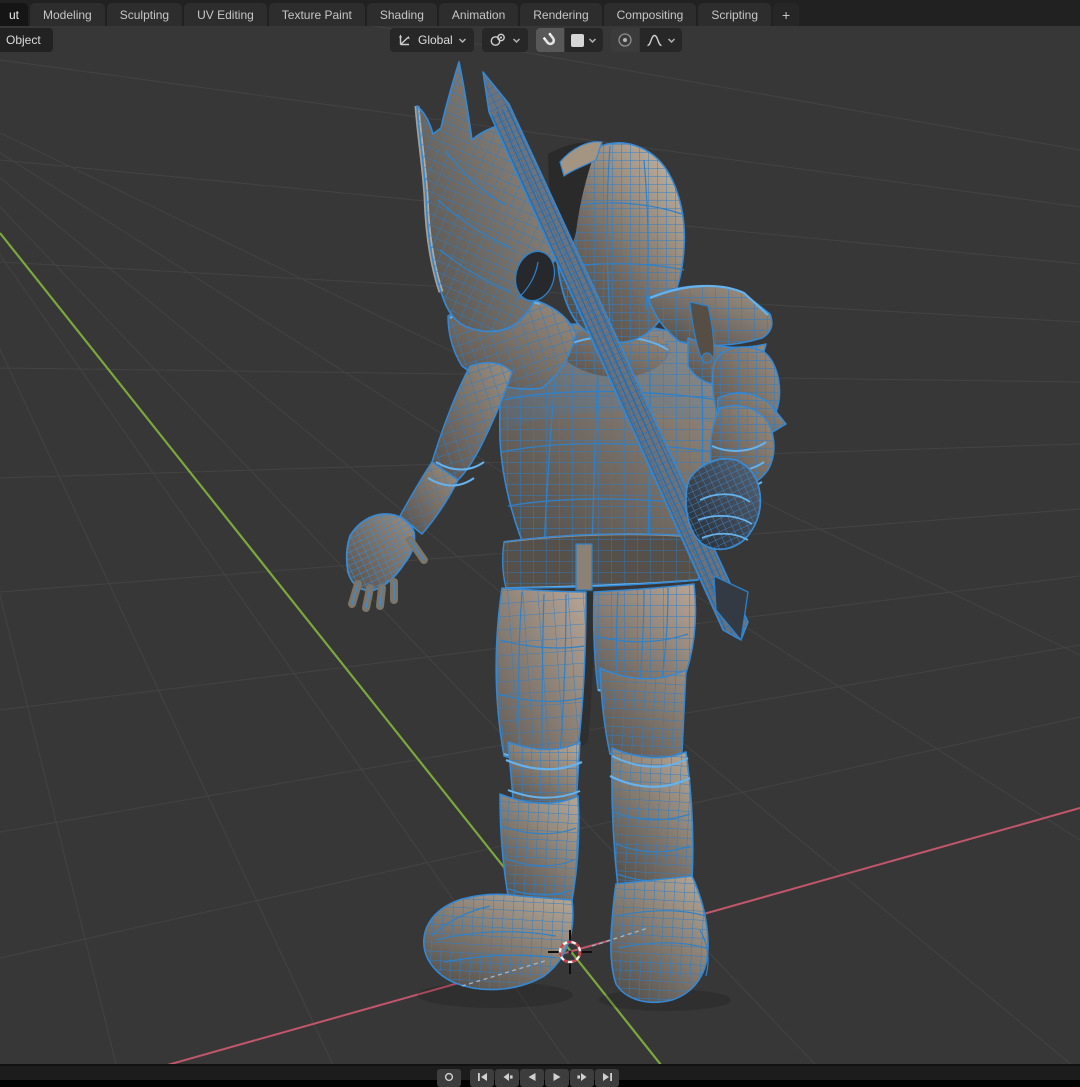 The image size is (1080, 1087). I want to click on workspace-tab-modeling: Modeling, so click(67, 14).